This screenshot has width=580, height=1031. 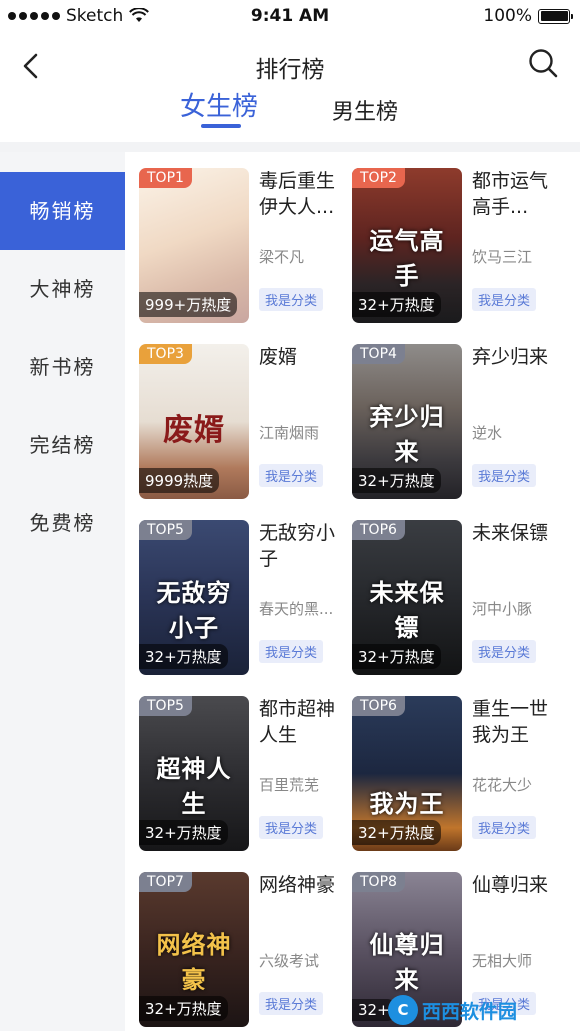 I want to click on book-card: 仙尊归来 TOP8 32+ 仙尊归来 无相大师 我是分类, so click(x=448, y=941).